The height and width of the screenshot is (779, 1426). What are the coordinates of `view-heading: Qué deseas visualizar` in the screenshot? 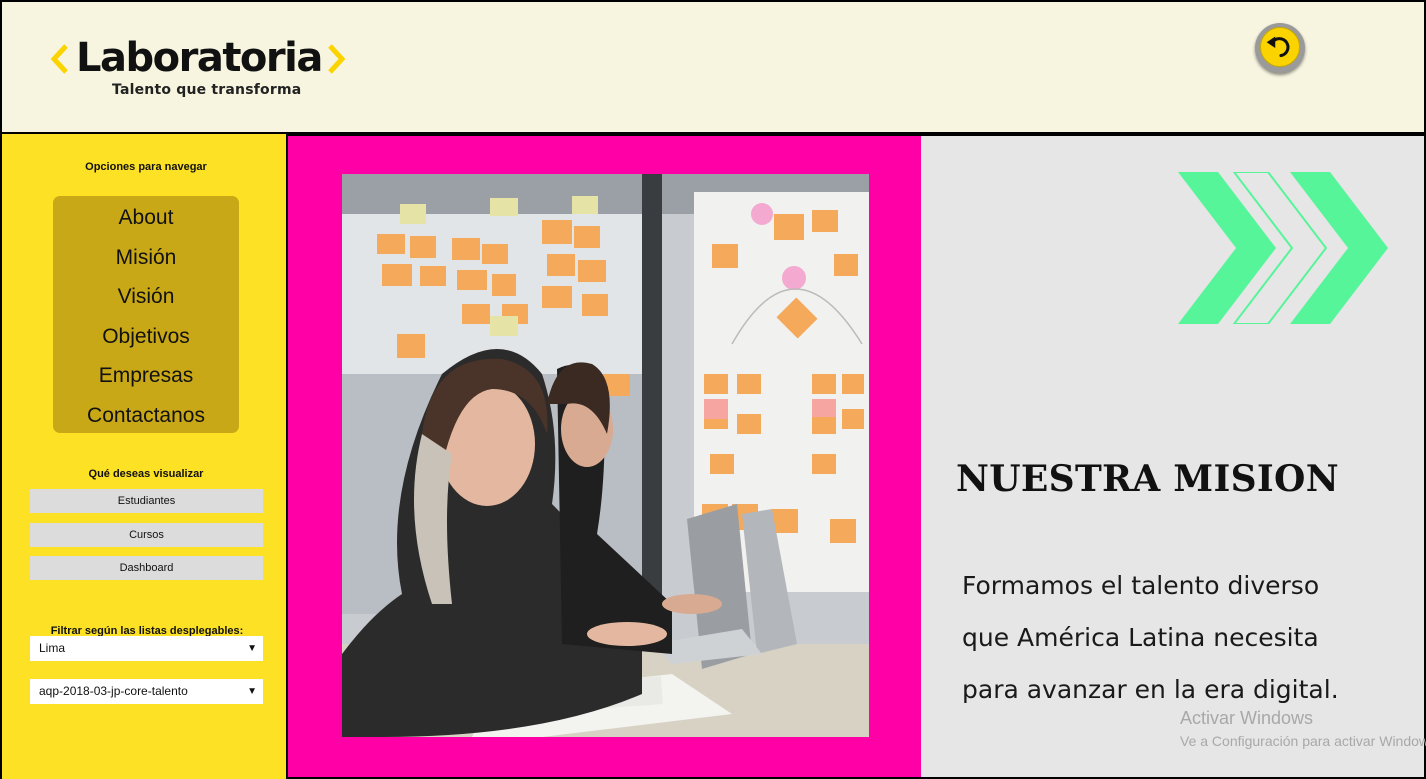 It's located at (146, 474).